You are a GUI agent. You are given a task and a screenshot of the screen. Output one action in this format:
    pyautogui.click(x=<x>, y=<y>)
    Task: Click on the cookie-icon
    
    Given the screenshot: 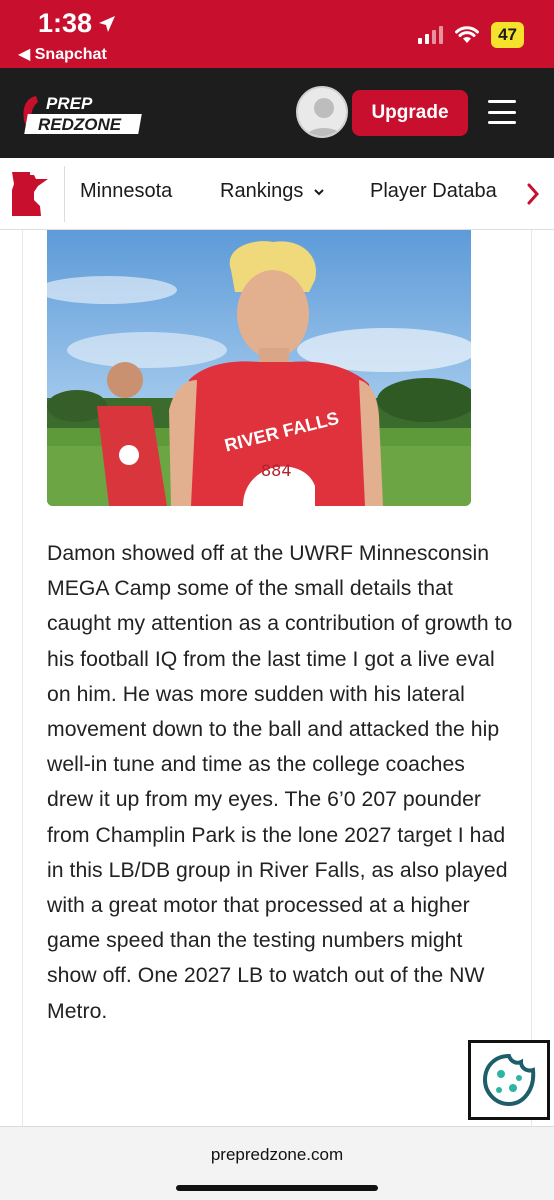 What is the action you would take?
    pyautogui.click(x=509, y=1080)
    